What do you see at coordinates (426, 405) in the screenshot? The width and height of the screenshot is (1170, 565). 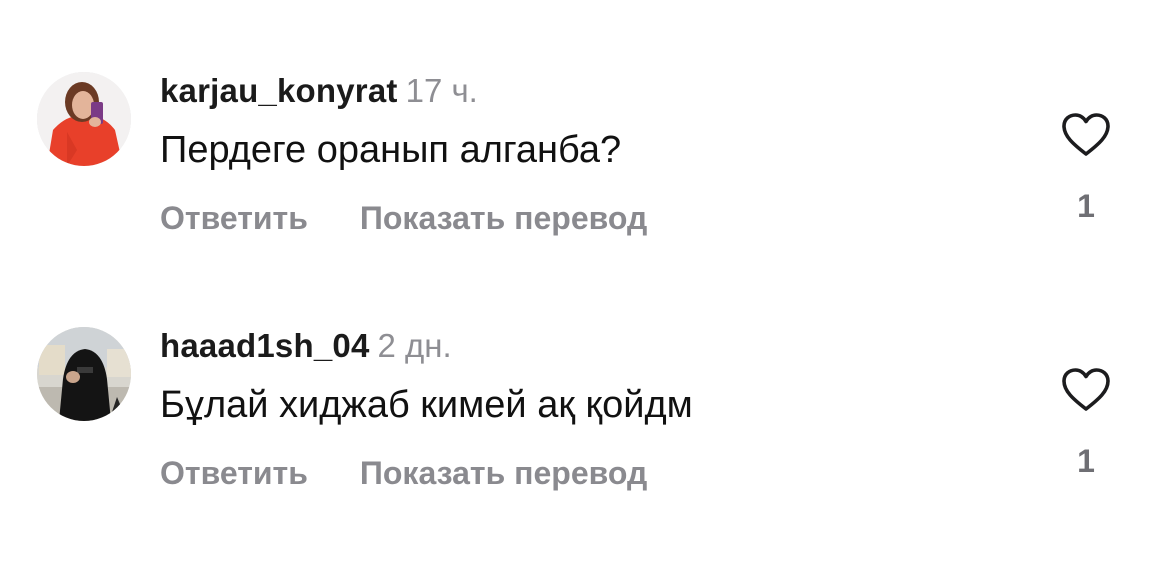 I see `comment-text: Бұлай хиджаб кимей ақ қойдм` at bounding box center [426, 405].